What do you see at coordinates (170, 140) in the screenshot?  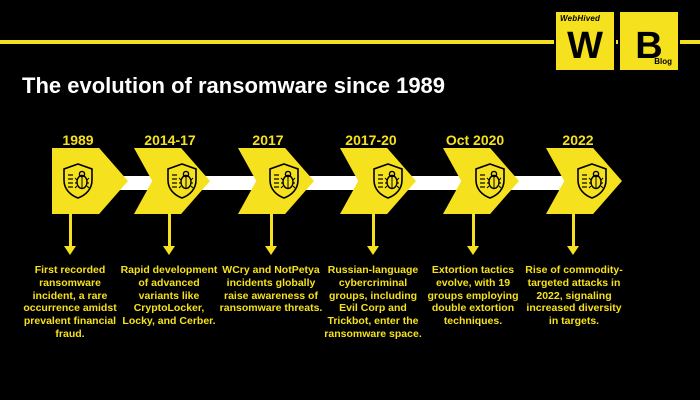 I see `timeline-year: 2014-17` at bounding box center [170, 140].